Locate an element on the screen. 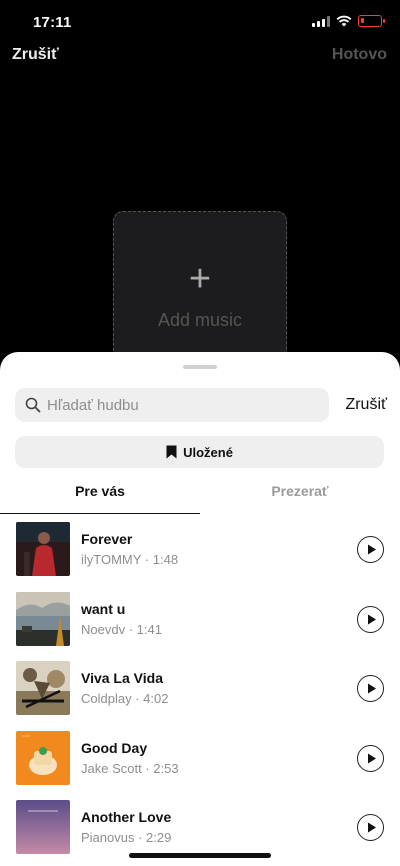 The width and height of the screenshot is (400, 866). plus-icon: + is located at coordinates (200, 279).